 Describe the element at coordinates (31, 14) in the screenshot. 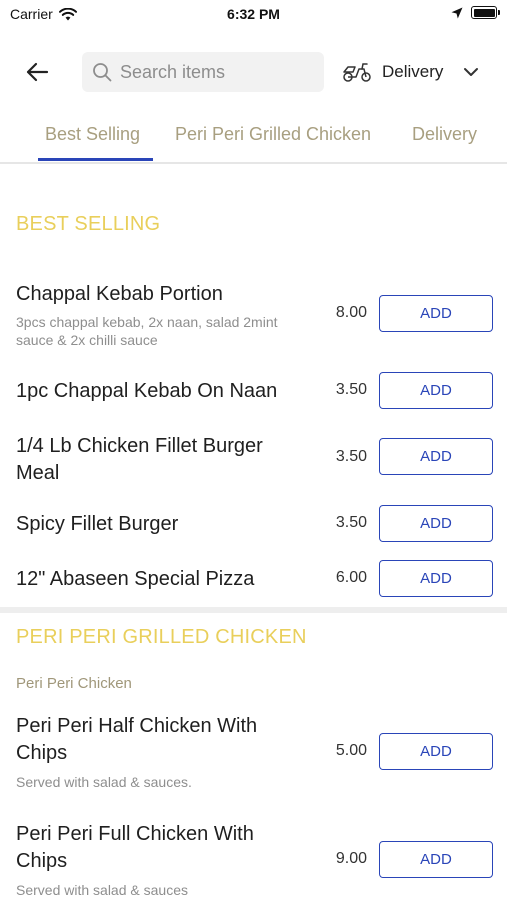

I see `carrier-label: Carrier` at that location.